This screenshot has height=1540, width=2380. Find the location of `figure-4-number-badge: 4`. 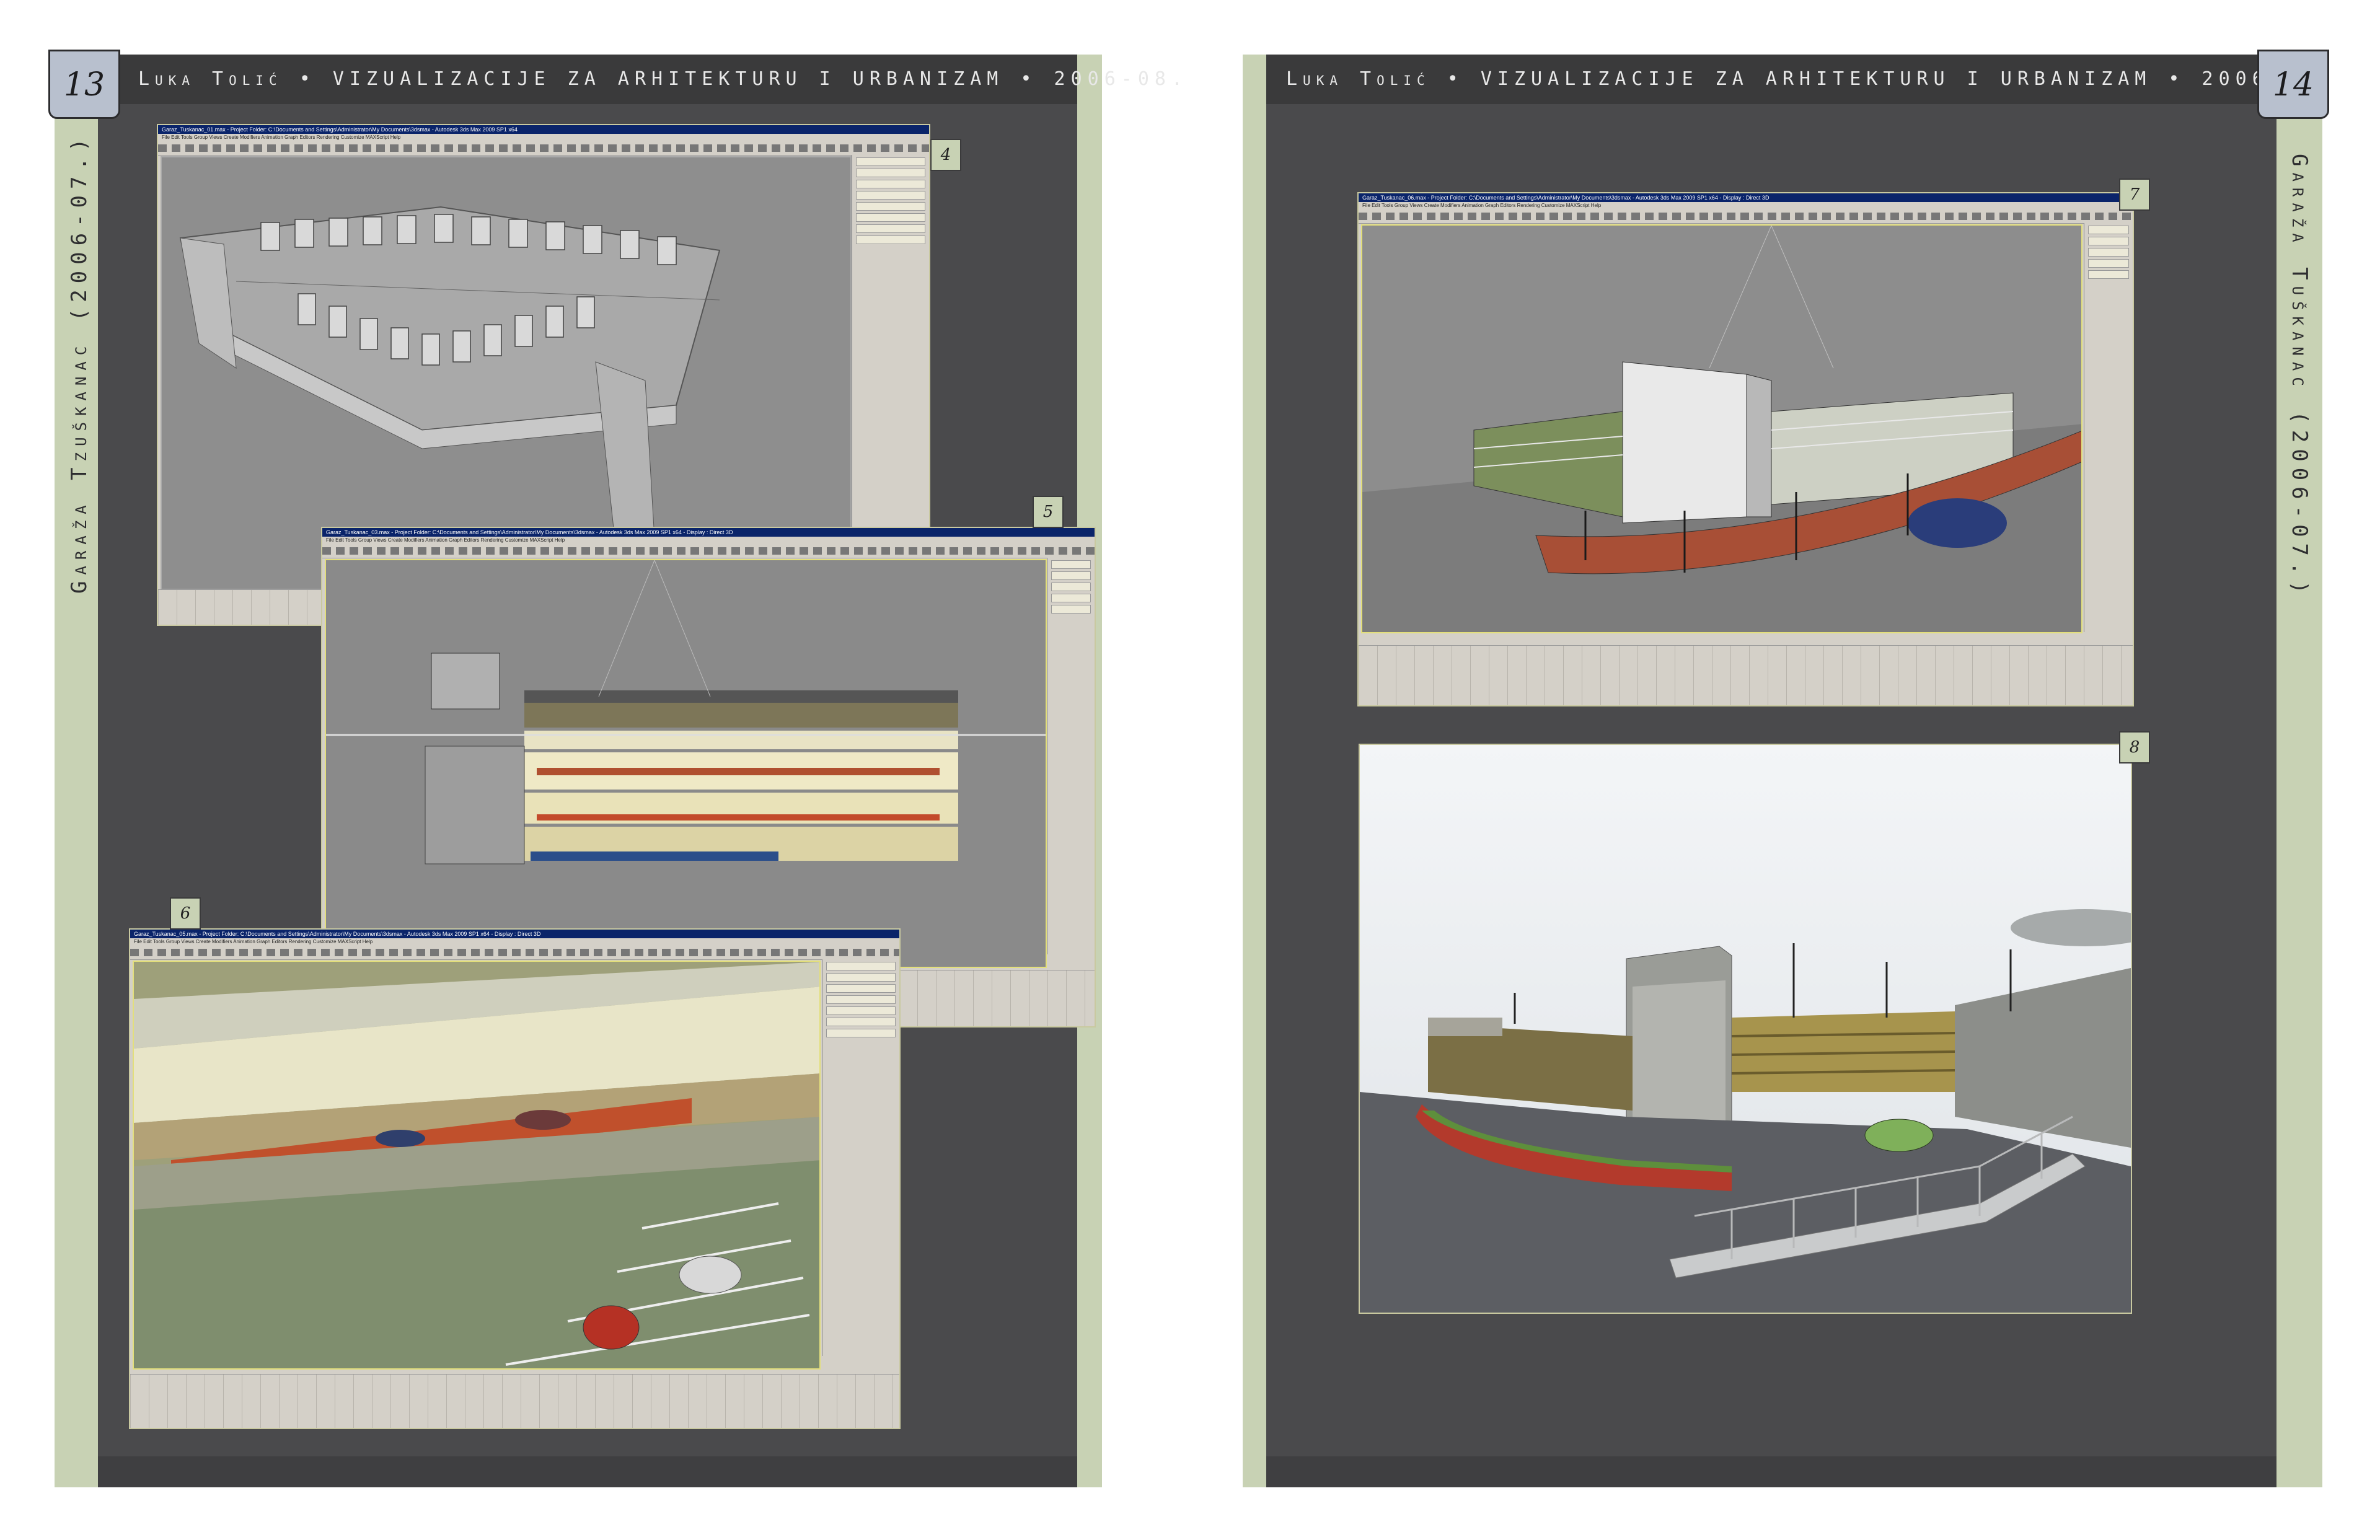

figure-4-number-badge: 4 is located at coordinates (945, 155).